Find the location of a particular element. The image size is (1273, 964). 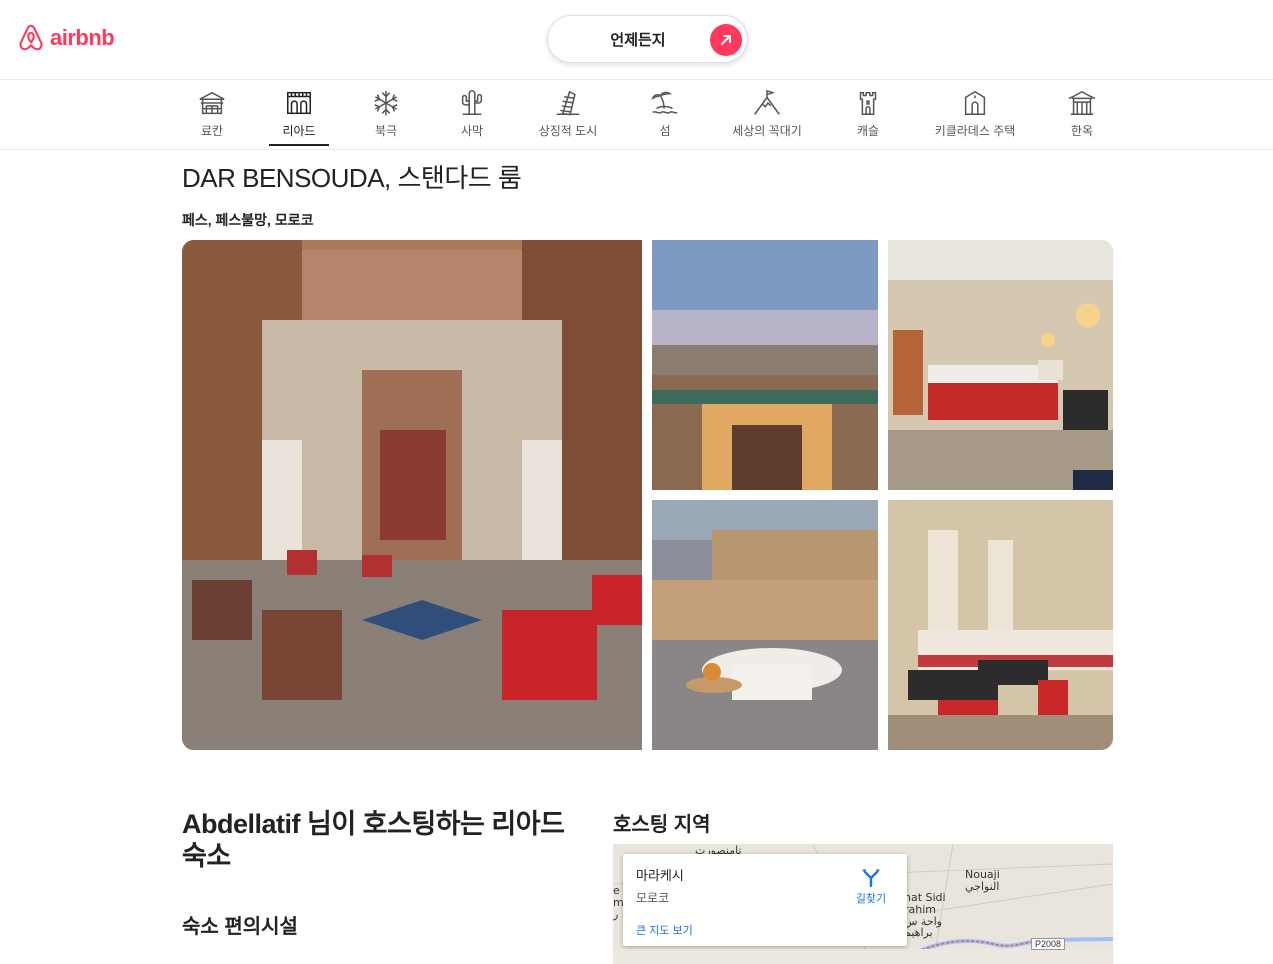

view-larger-map-link: 큰 지도 보기 is located at coordinates (664, 930).